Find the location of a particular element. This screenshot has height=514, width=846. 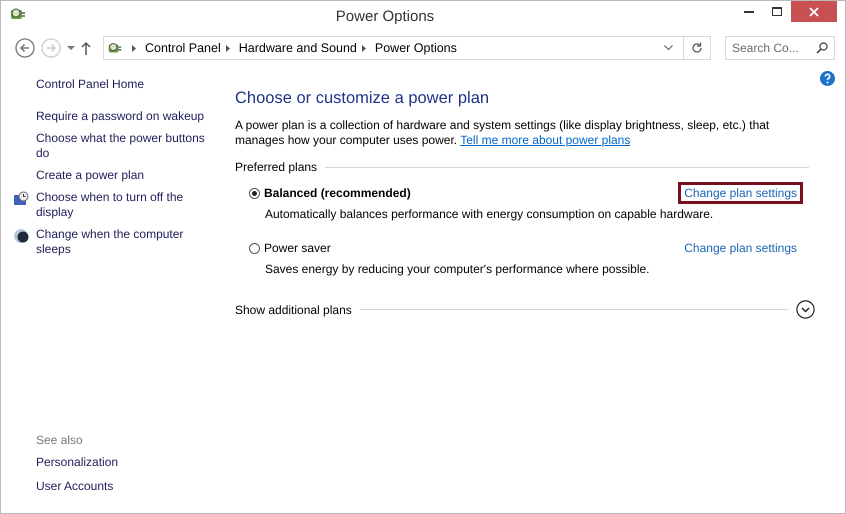

close-button is located at coordinates (814, 11).